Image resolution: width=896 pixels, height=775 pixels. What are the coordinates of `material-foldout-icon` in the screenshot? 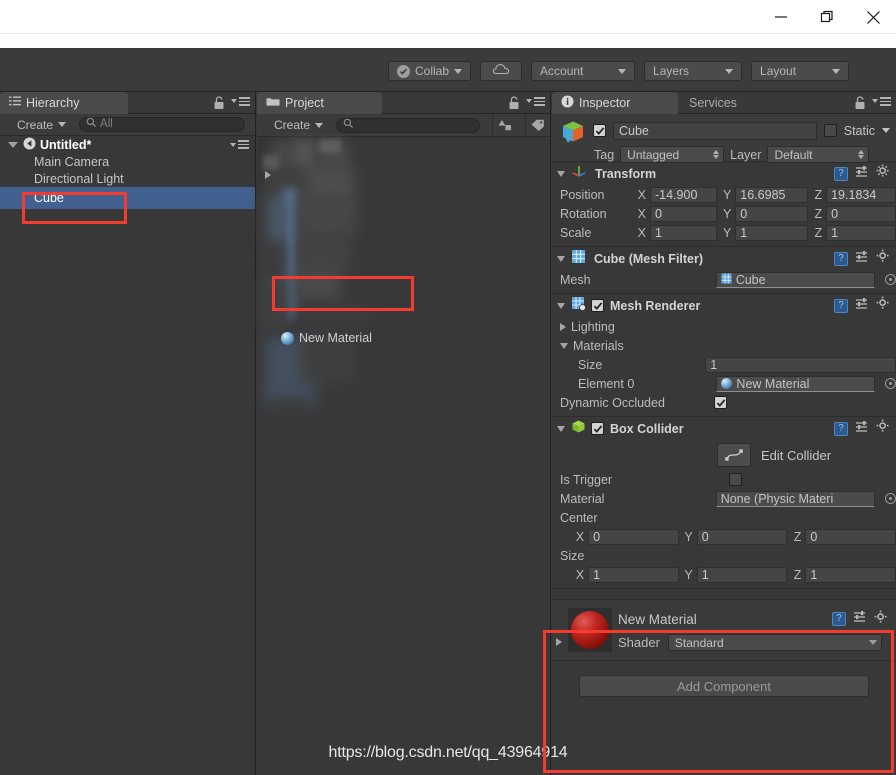 It's located at (559, 642).